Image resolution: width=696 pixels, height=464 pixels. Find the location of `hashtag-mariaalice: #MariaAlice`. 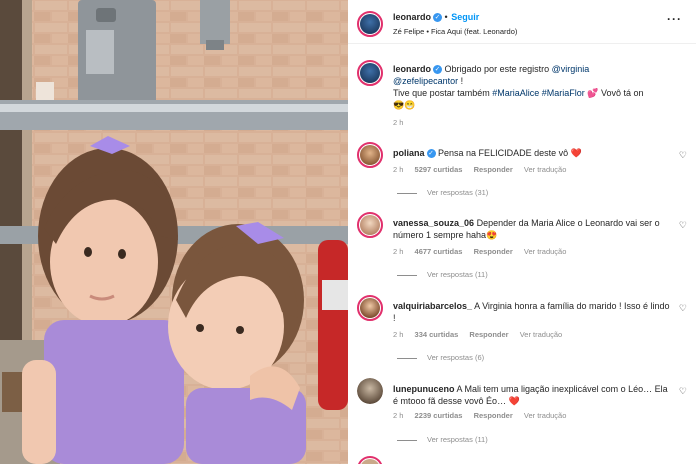

hashtag-mariaalice: #MariaAlice is located at coordinates (515, 93).